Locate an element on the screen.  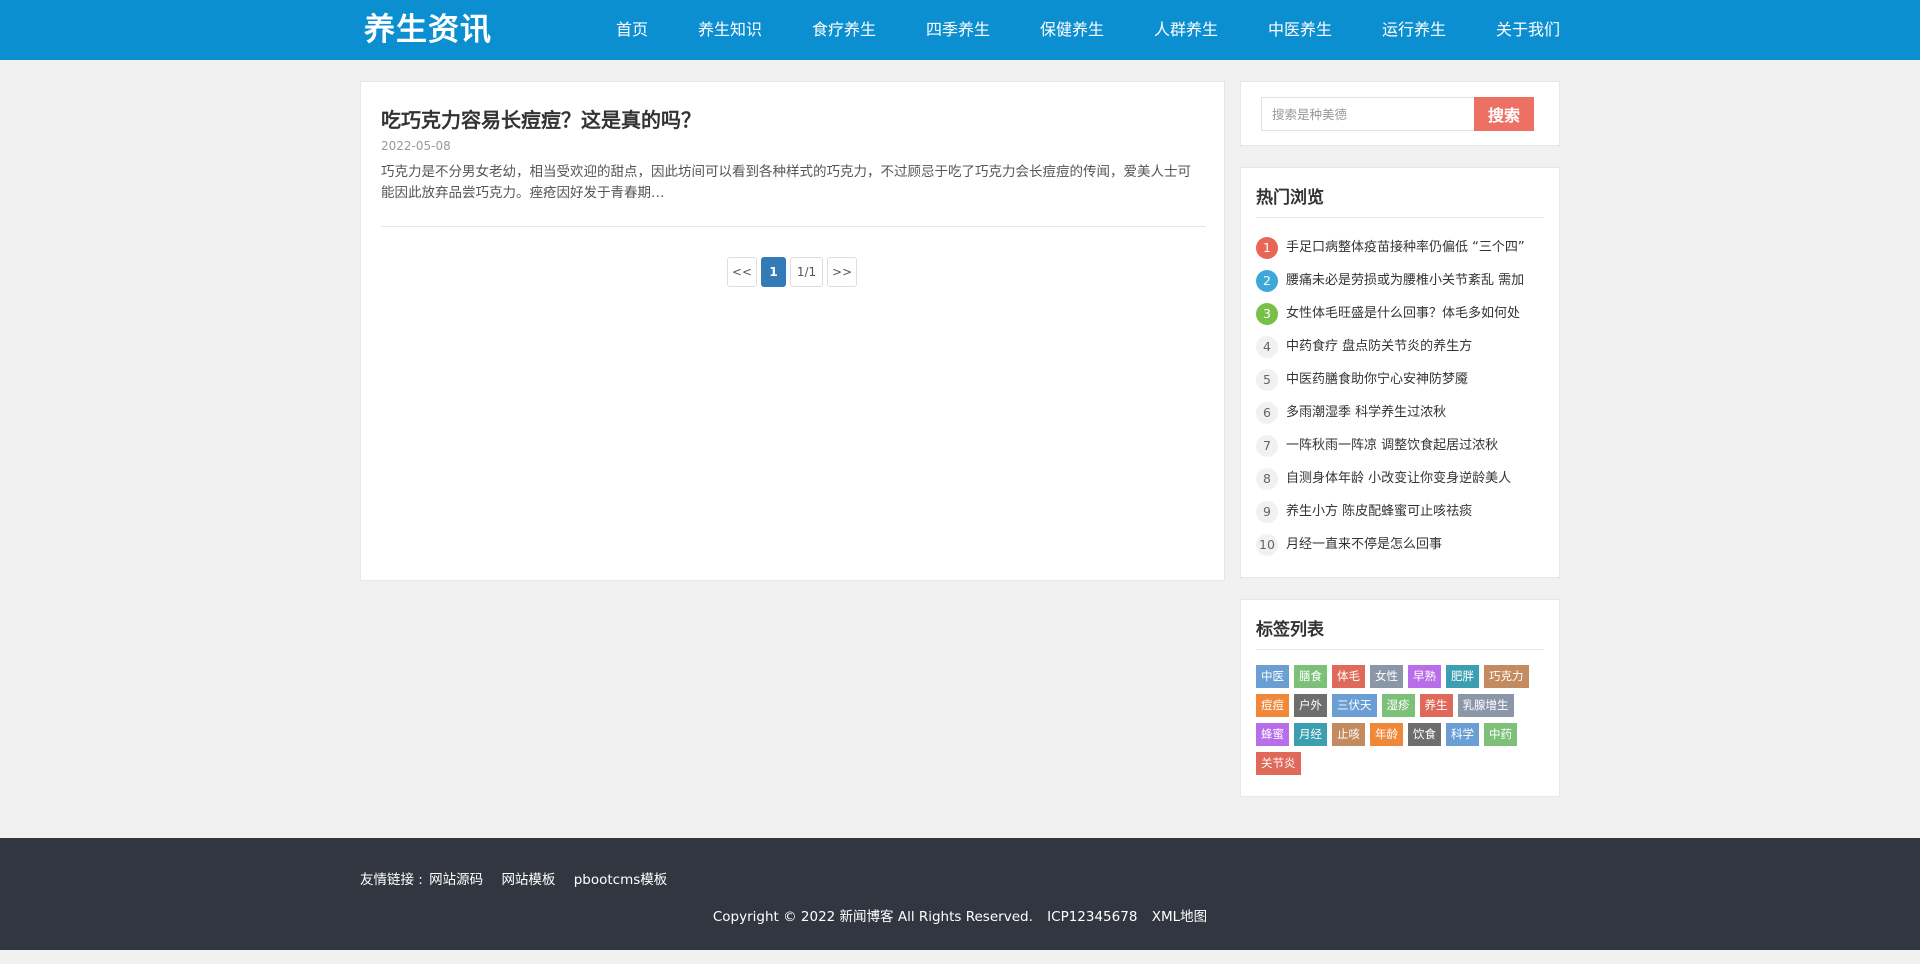
nav-item-knowledge: 养生知识 is located at coordinates (730, 30).